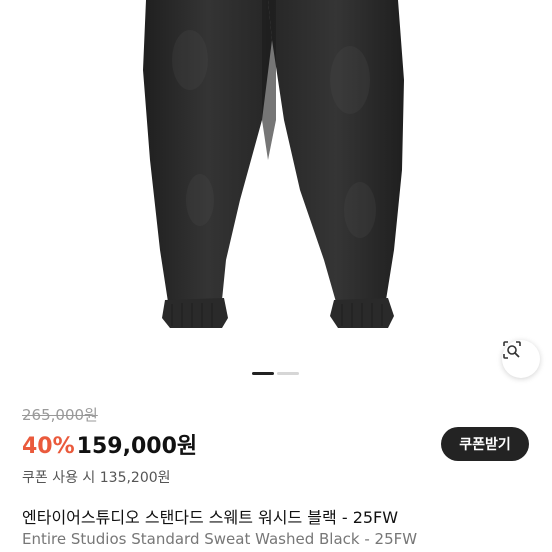  What do you see at coordinates (263, 373) in the screenshot?
I see `gallery-dot-active` at bounding box center [263, 373].